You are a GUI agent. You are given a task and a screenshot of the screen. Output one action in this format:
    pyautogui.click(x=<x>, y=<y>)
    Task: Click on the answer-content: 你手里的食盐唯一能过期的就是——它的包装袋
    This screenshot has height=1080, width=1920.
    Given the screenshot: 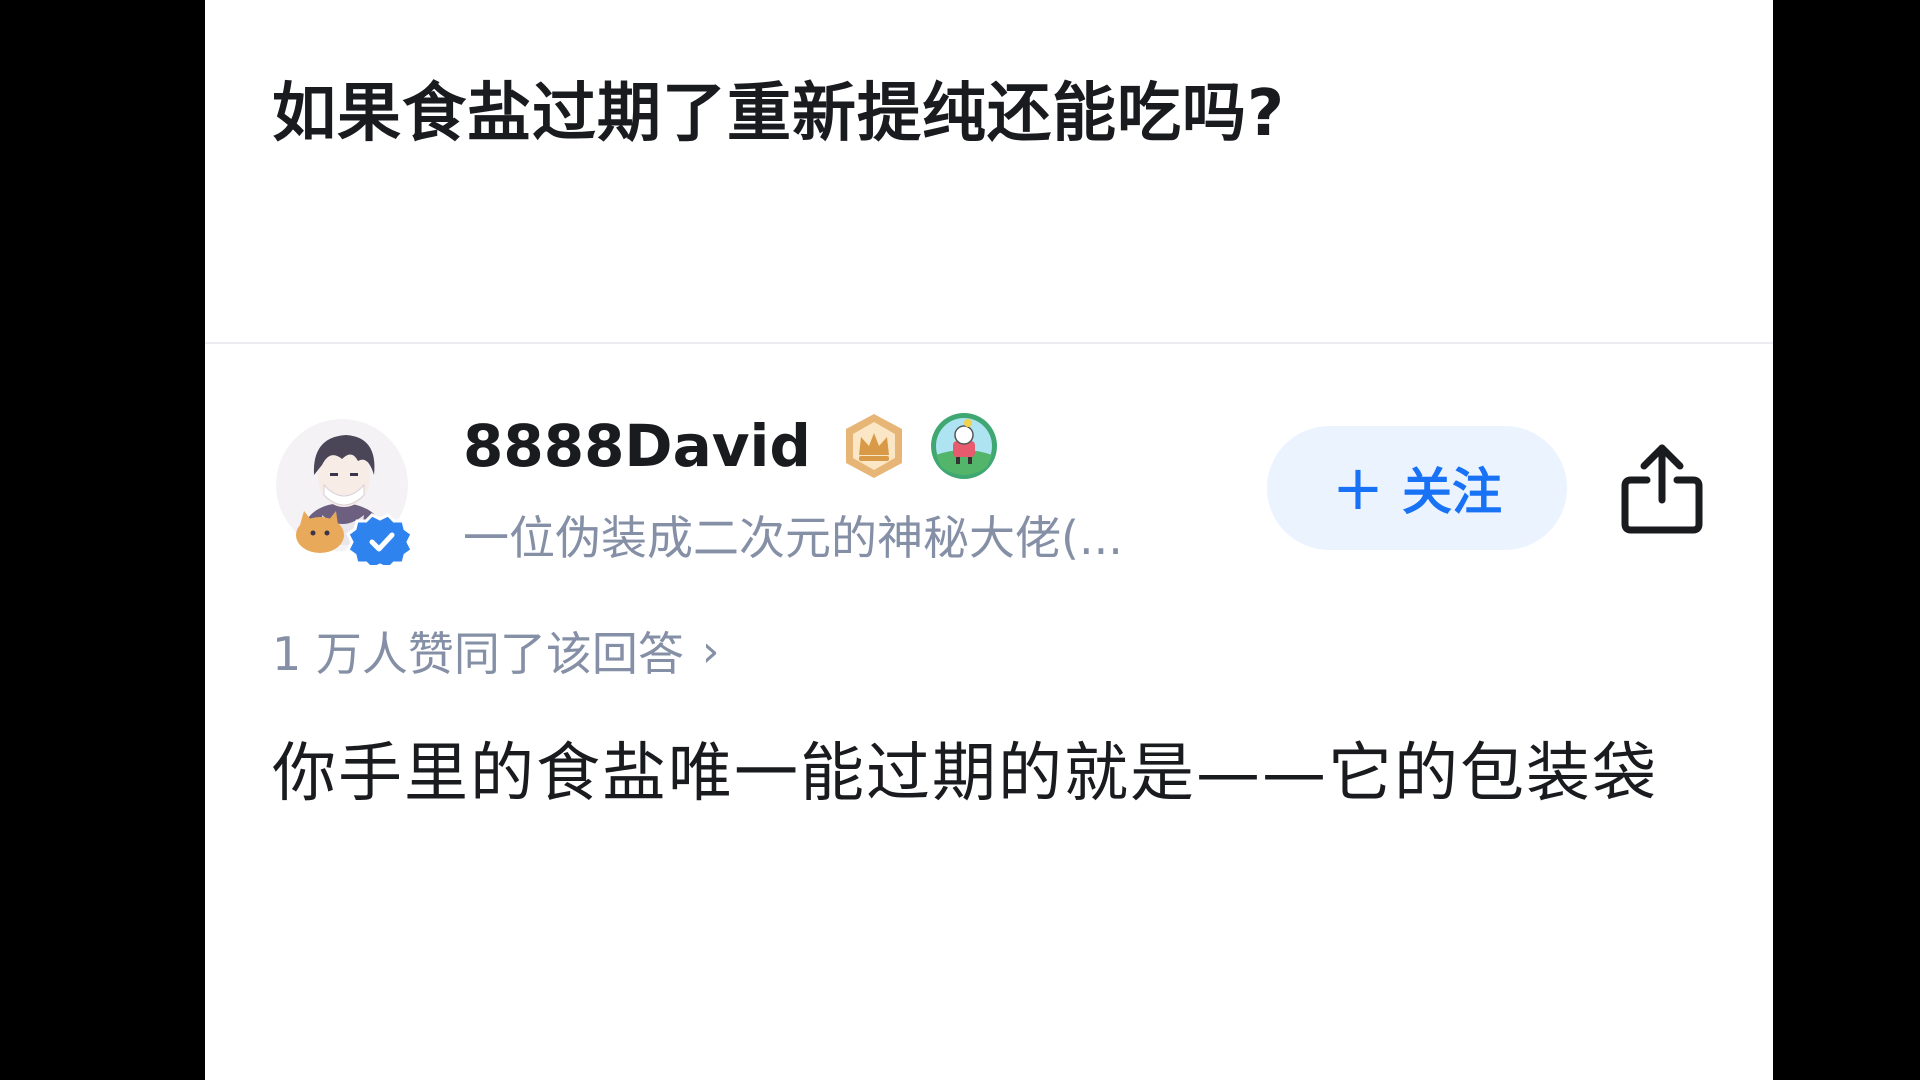 What is the action you would take?
    pyautogui.click(x=965, y=774)
    